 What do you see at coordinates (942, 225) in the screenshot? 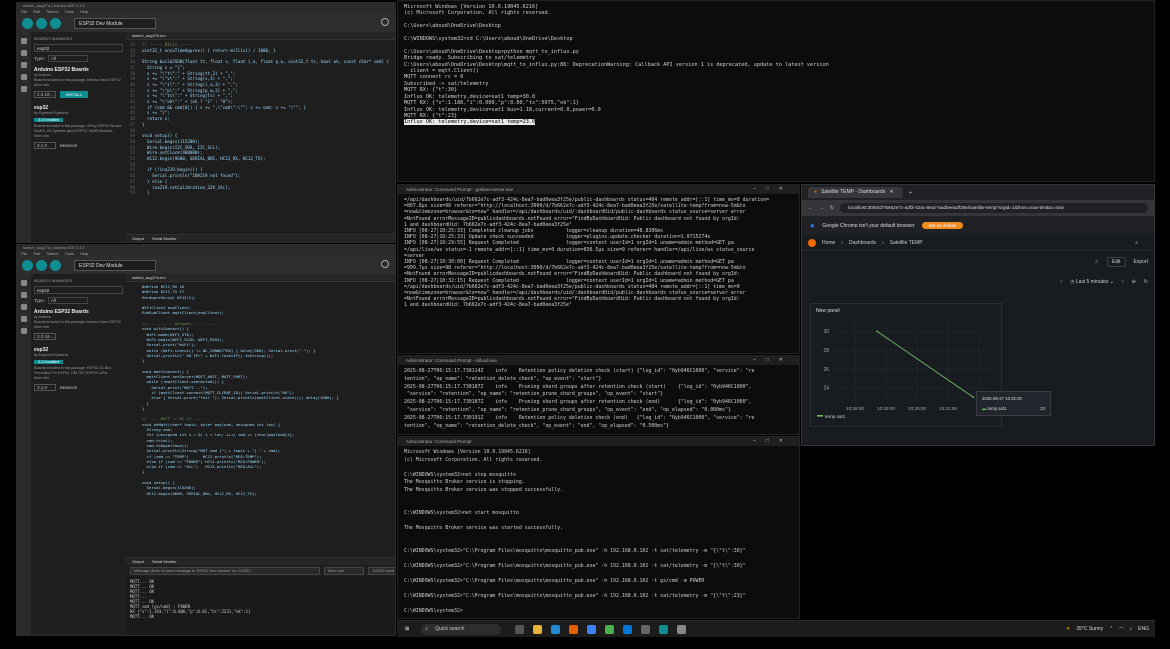
I see `set-default-button: Set as default` at bounding box center [942, 225].